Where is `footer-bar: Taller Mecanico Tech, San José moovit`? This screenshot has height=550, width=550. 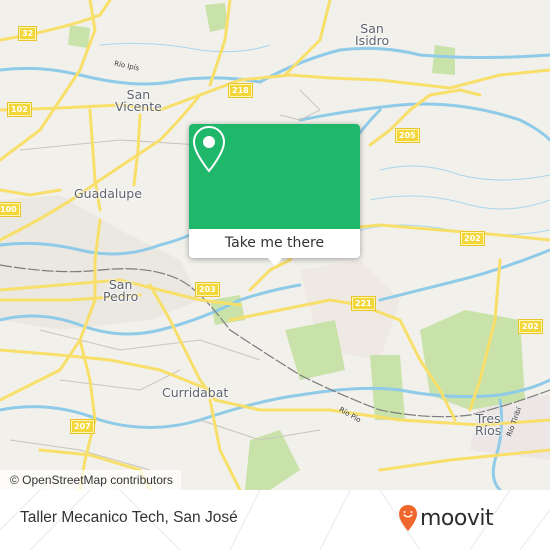
footer-bar: Taller Mecanico Tech, San José moovit is located at coordinates (275, 520).